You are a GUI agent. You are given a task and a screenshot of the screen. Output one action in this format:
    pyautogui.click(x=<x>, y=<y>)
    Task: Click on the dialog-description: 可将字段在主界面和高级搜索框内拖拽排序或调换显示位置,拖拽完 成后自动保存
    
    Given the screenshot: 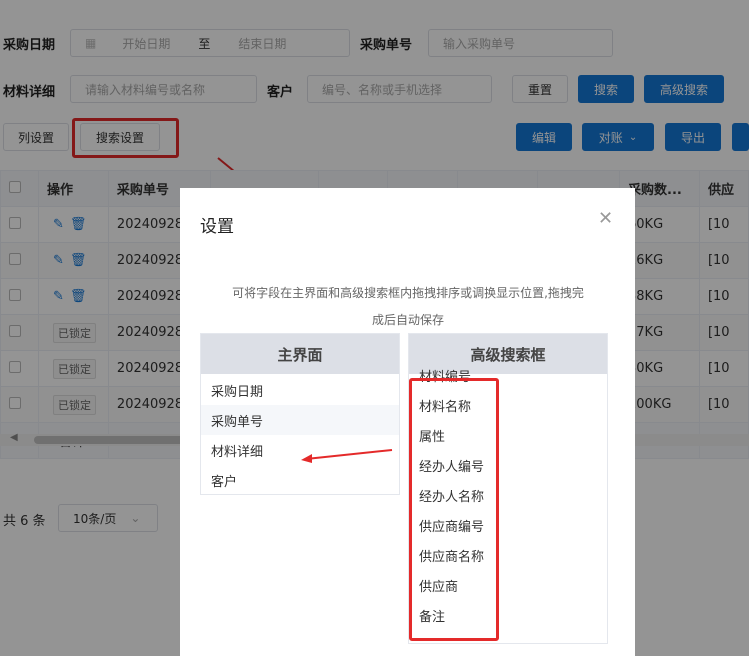 What is the action you would take?
    pyautogui.click(x=408, y=307)
    